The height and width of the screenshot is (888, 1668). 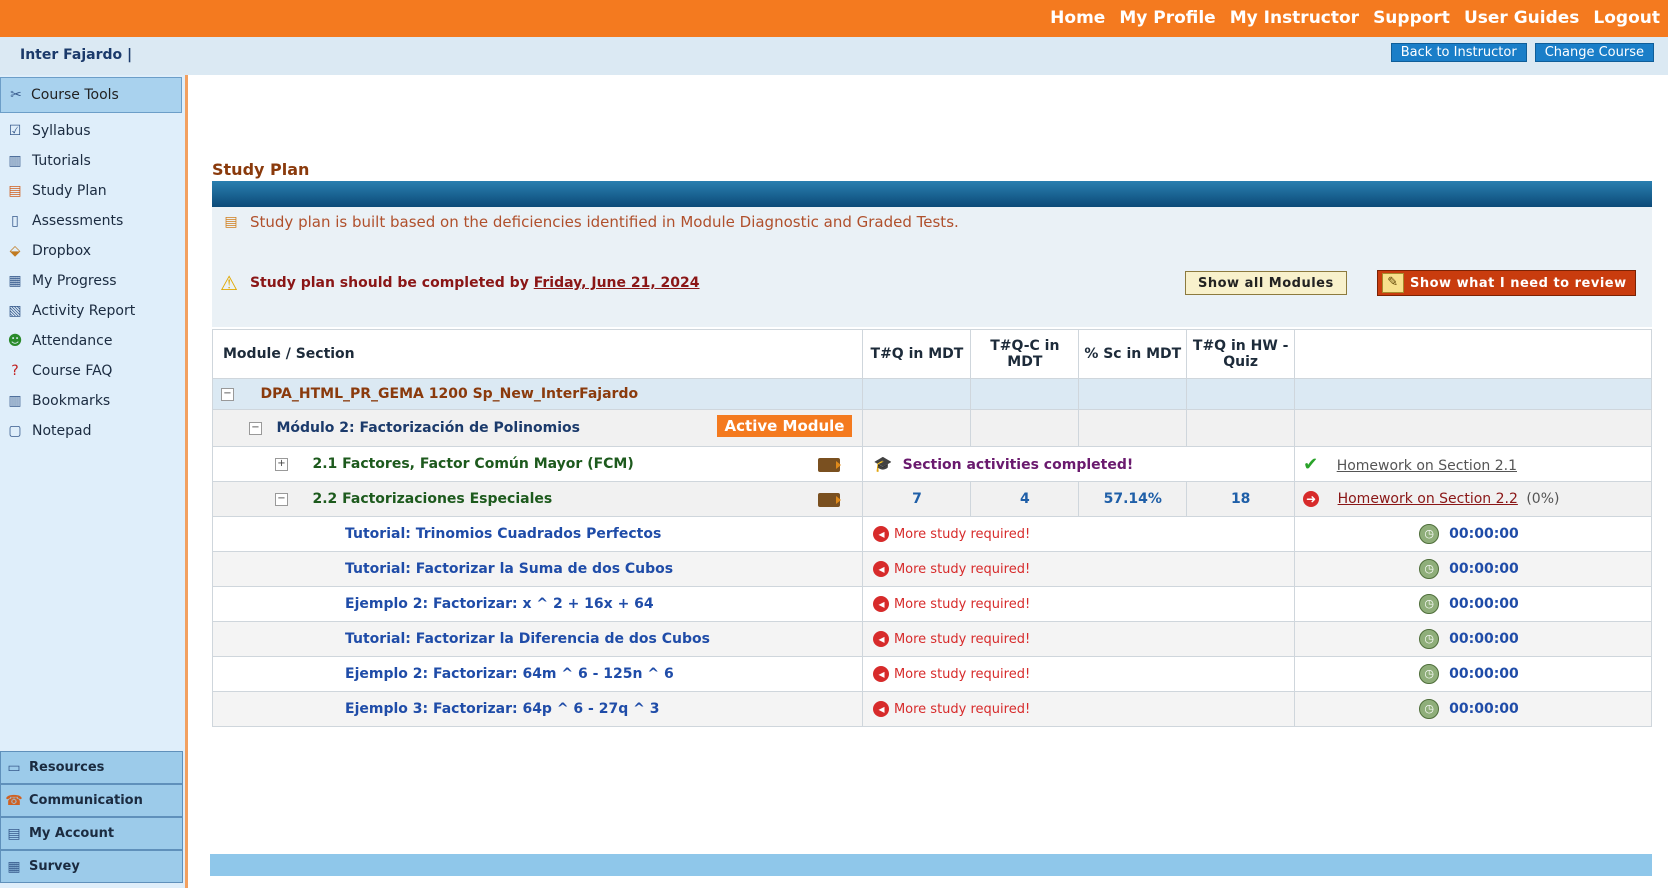 What do you see at coordinates (1133, 354) in the screenshot?
I see `col-sc-mdt: % Sc in MDT` at bounding box center [1133, 354].